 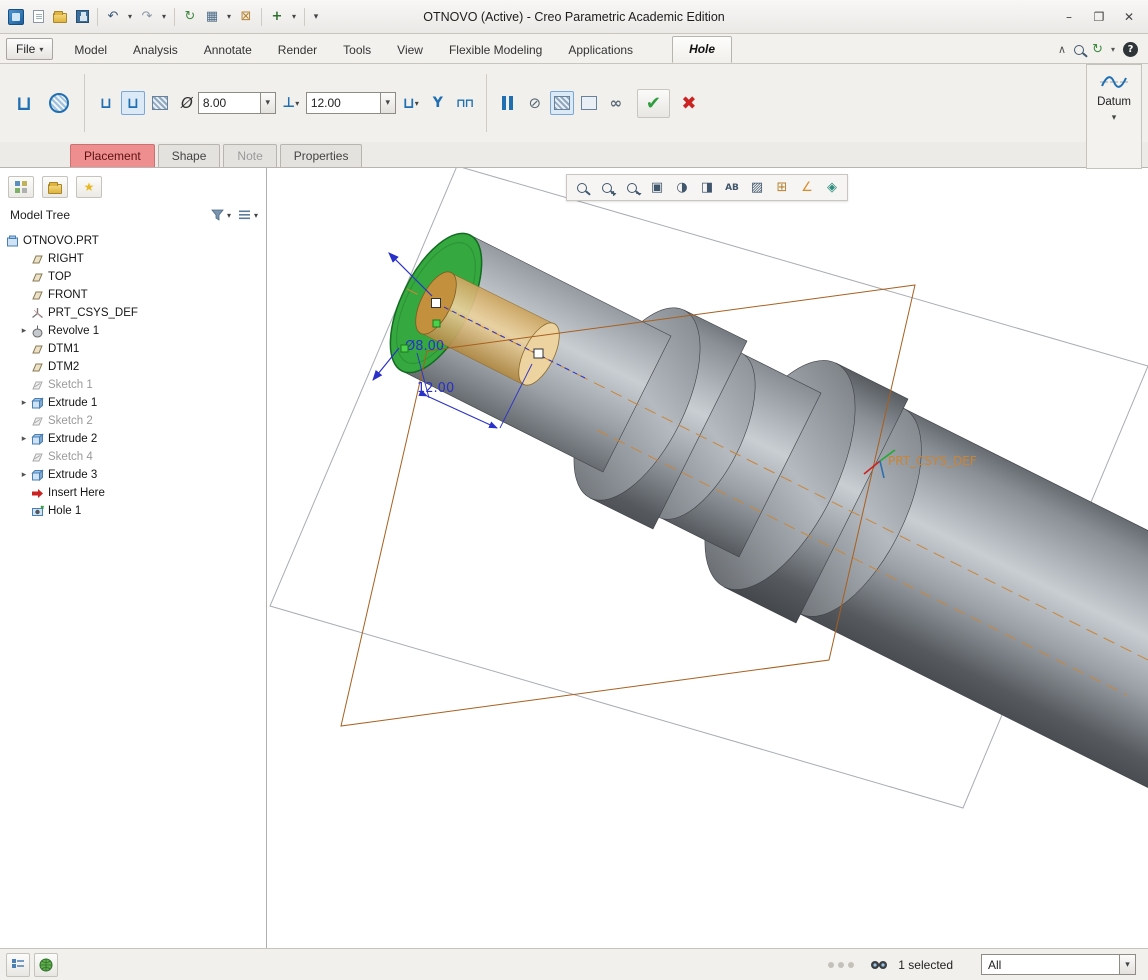 I want to click on placement-drag-handle, so click(x=436, y=303).